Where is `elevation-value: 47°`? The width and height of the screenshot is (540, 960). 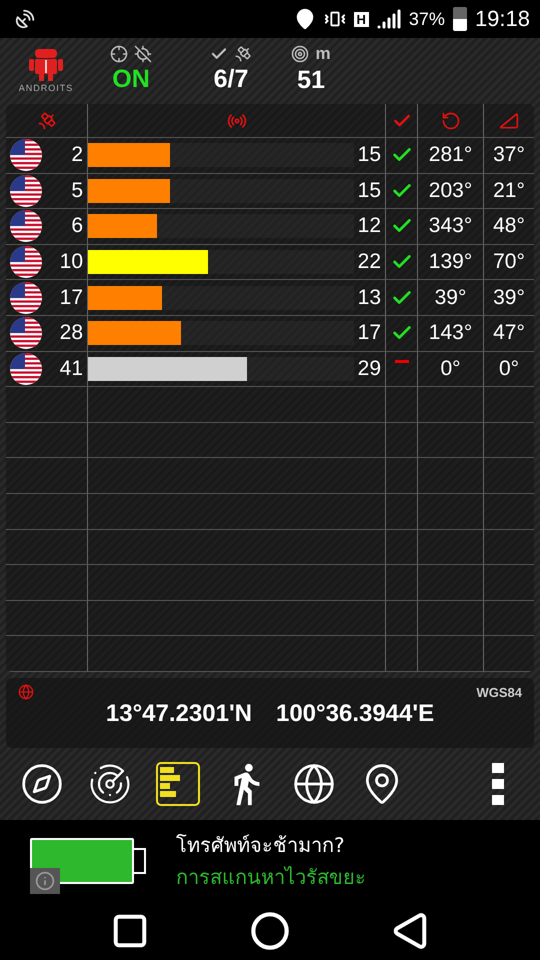
elevation-value: 47° is located at coordinates (509, 333).